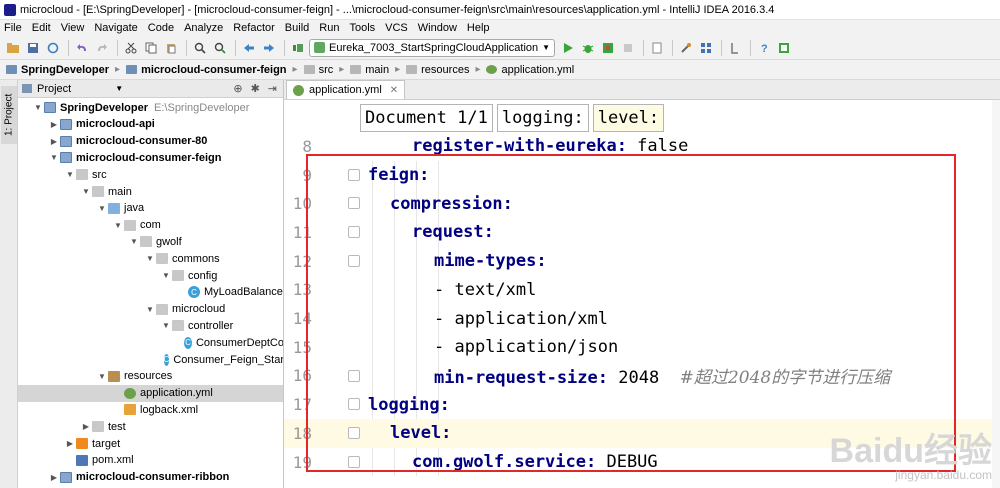 This screenshot has height=488, width=1000. Describe the element at coordinates (686, 48) in the screenshot. I see `settings-icon` at that location.